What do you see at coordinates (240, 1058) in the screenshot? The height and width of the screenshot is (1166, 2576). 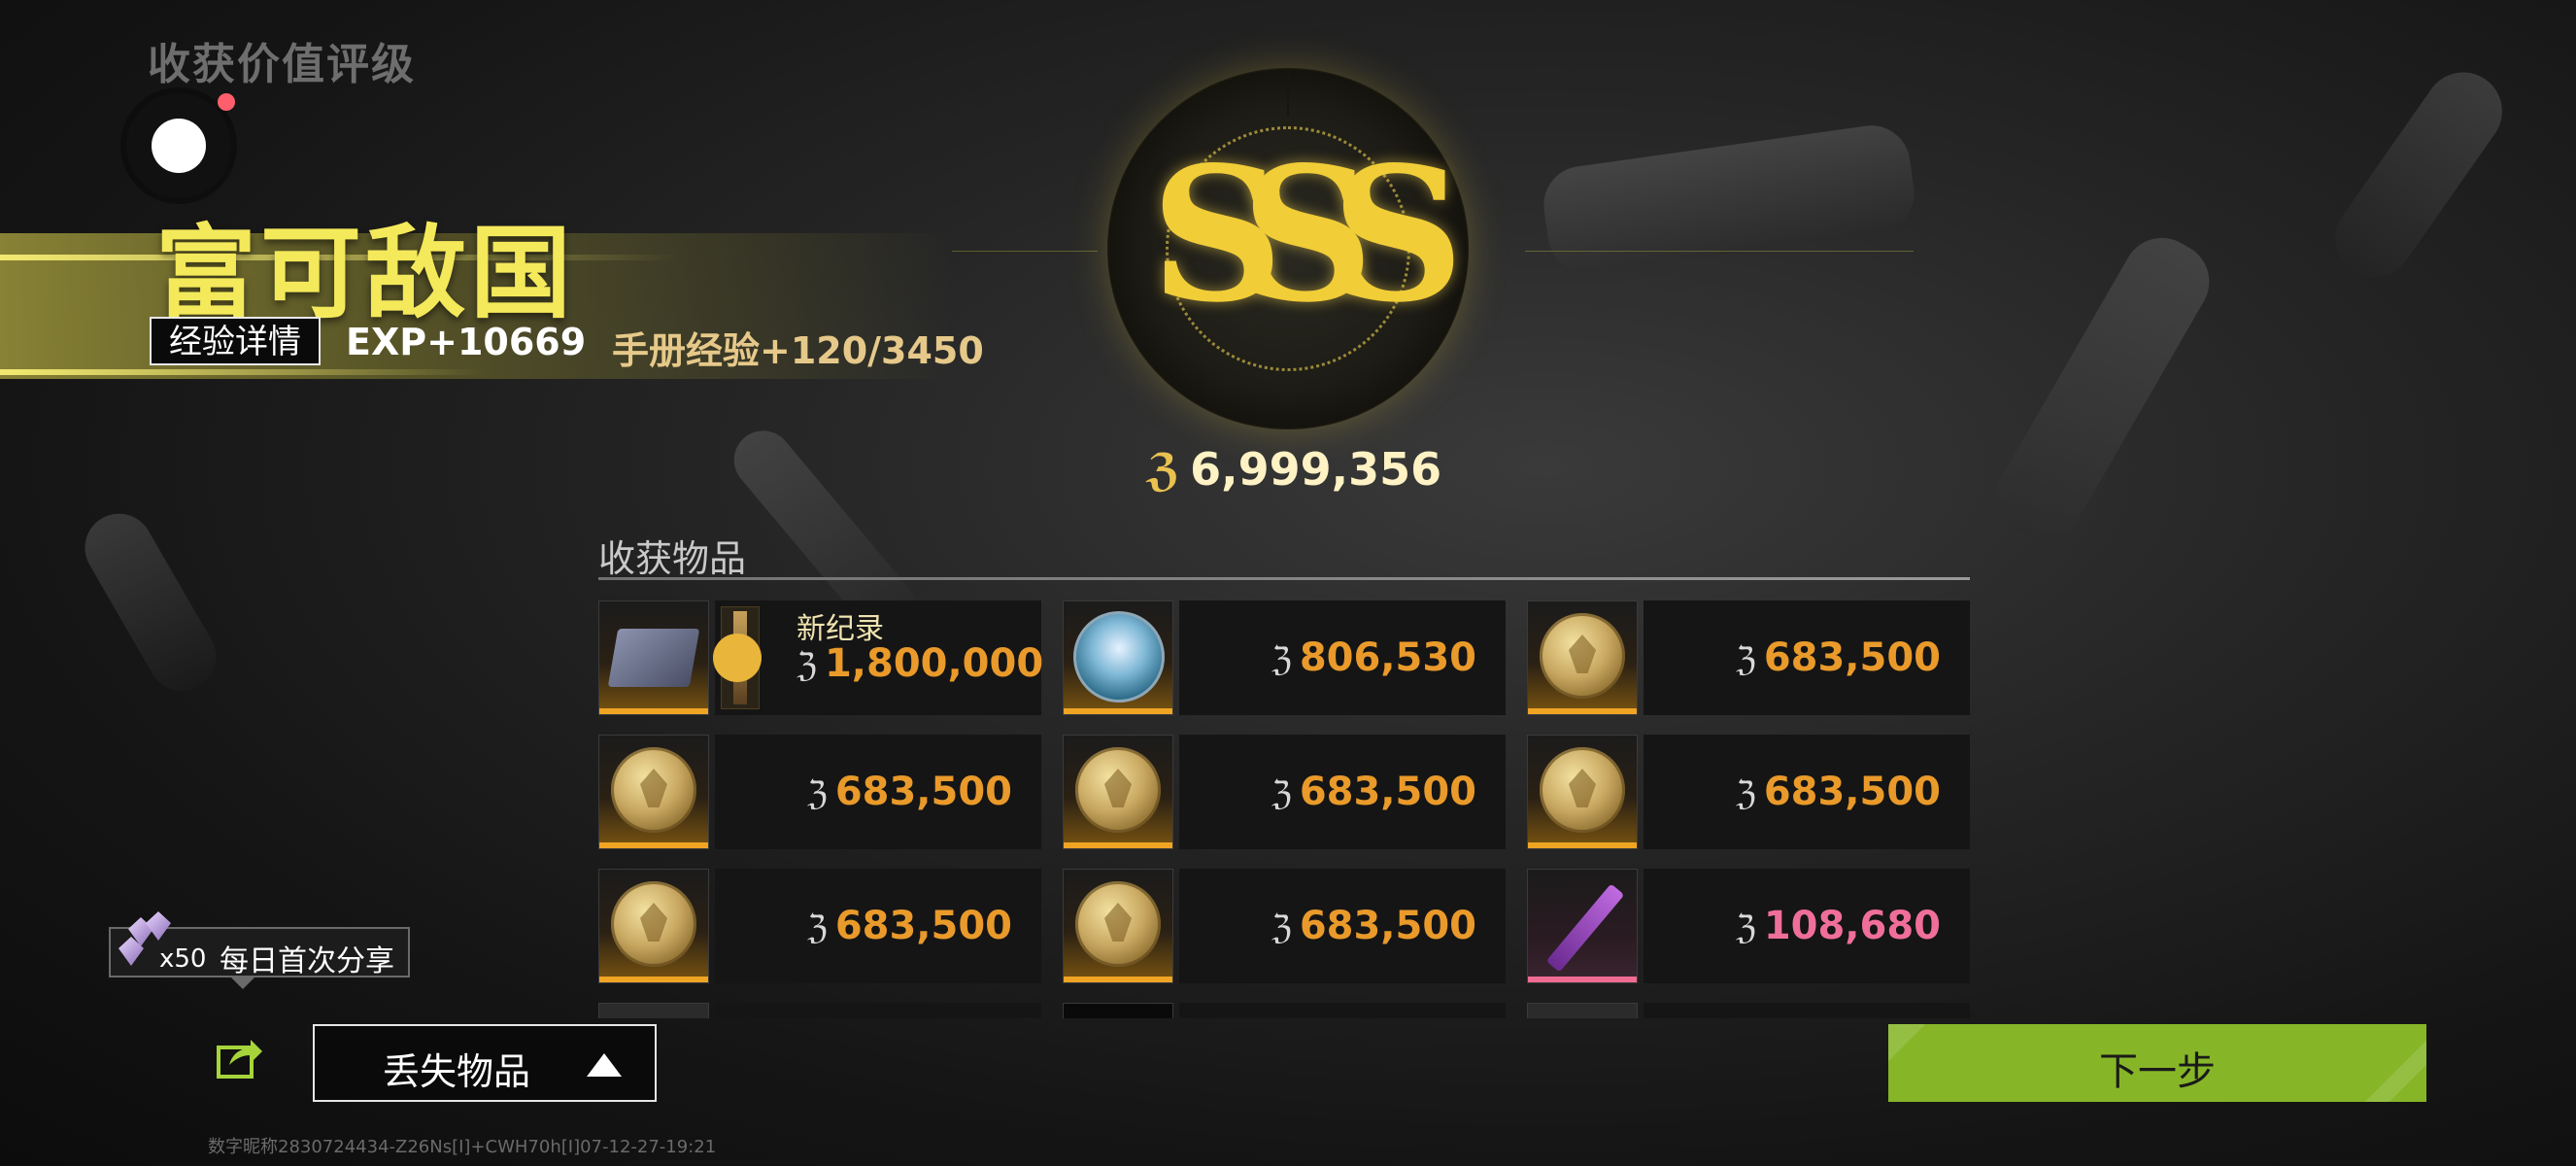 I see `share-icon` at bounding box center [240, 1058].